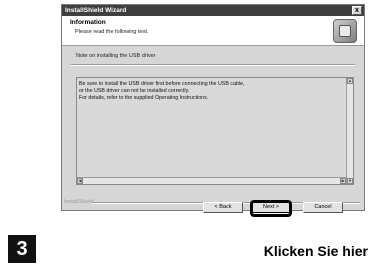 Image resolution: width=372 pixels, height=267 pixels. Describe the element at coordinates (315, 251) in the screenshot. I see `instruction-caption: Klicken Sie hier` at that location.